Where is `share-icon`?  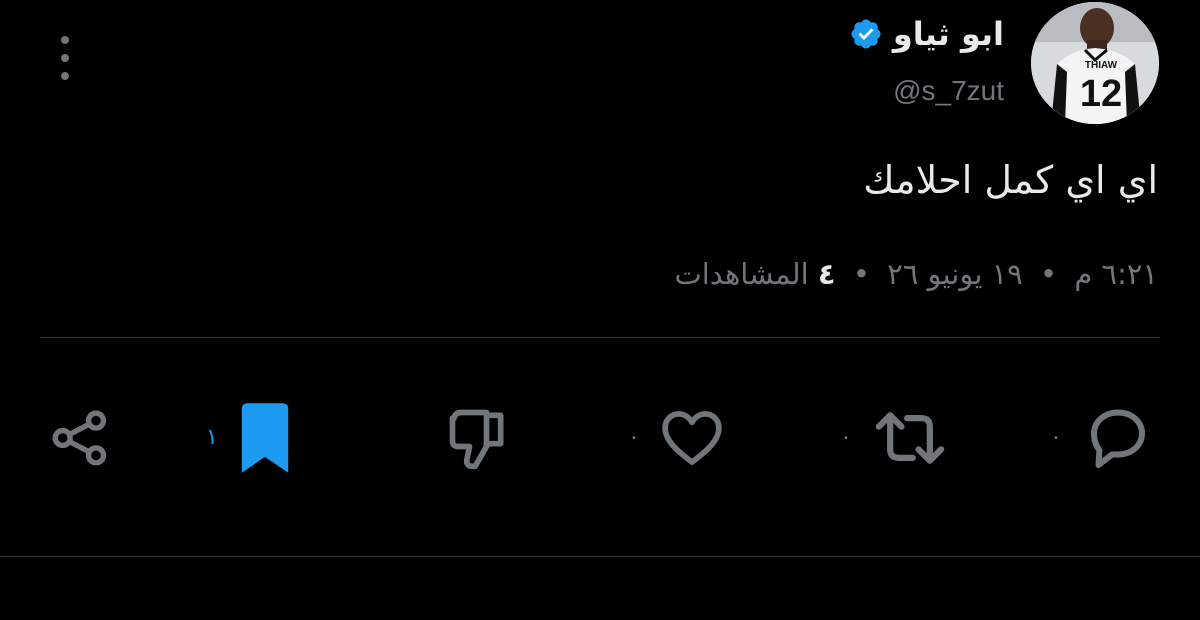 share-icon is located at coordinates (79, 438).